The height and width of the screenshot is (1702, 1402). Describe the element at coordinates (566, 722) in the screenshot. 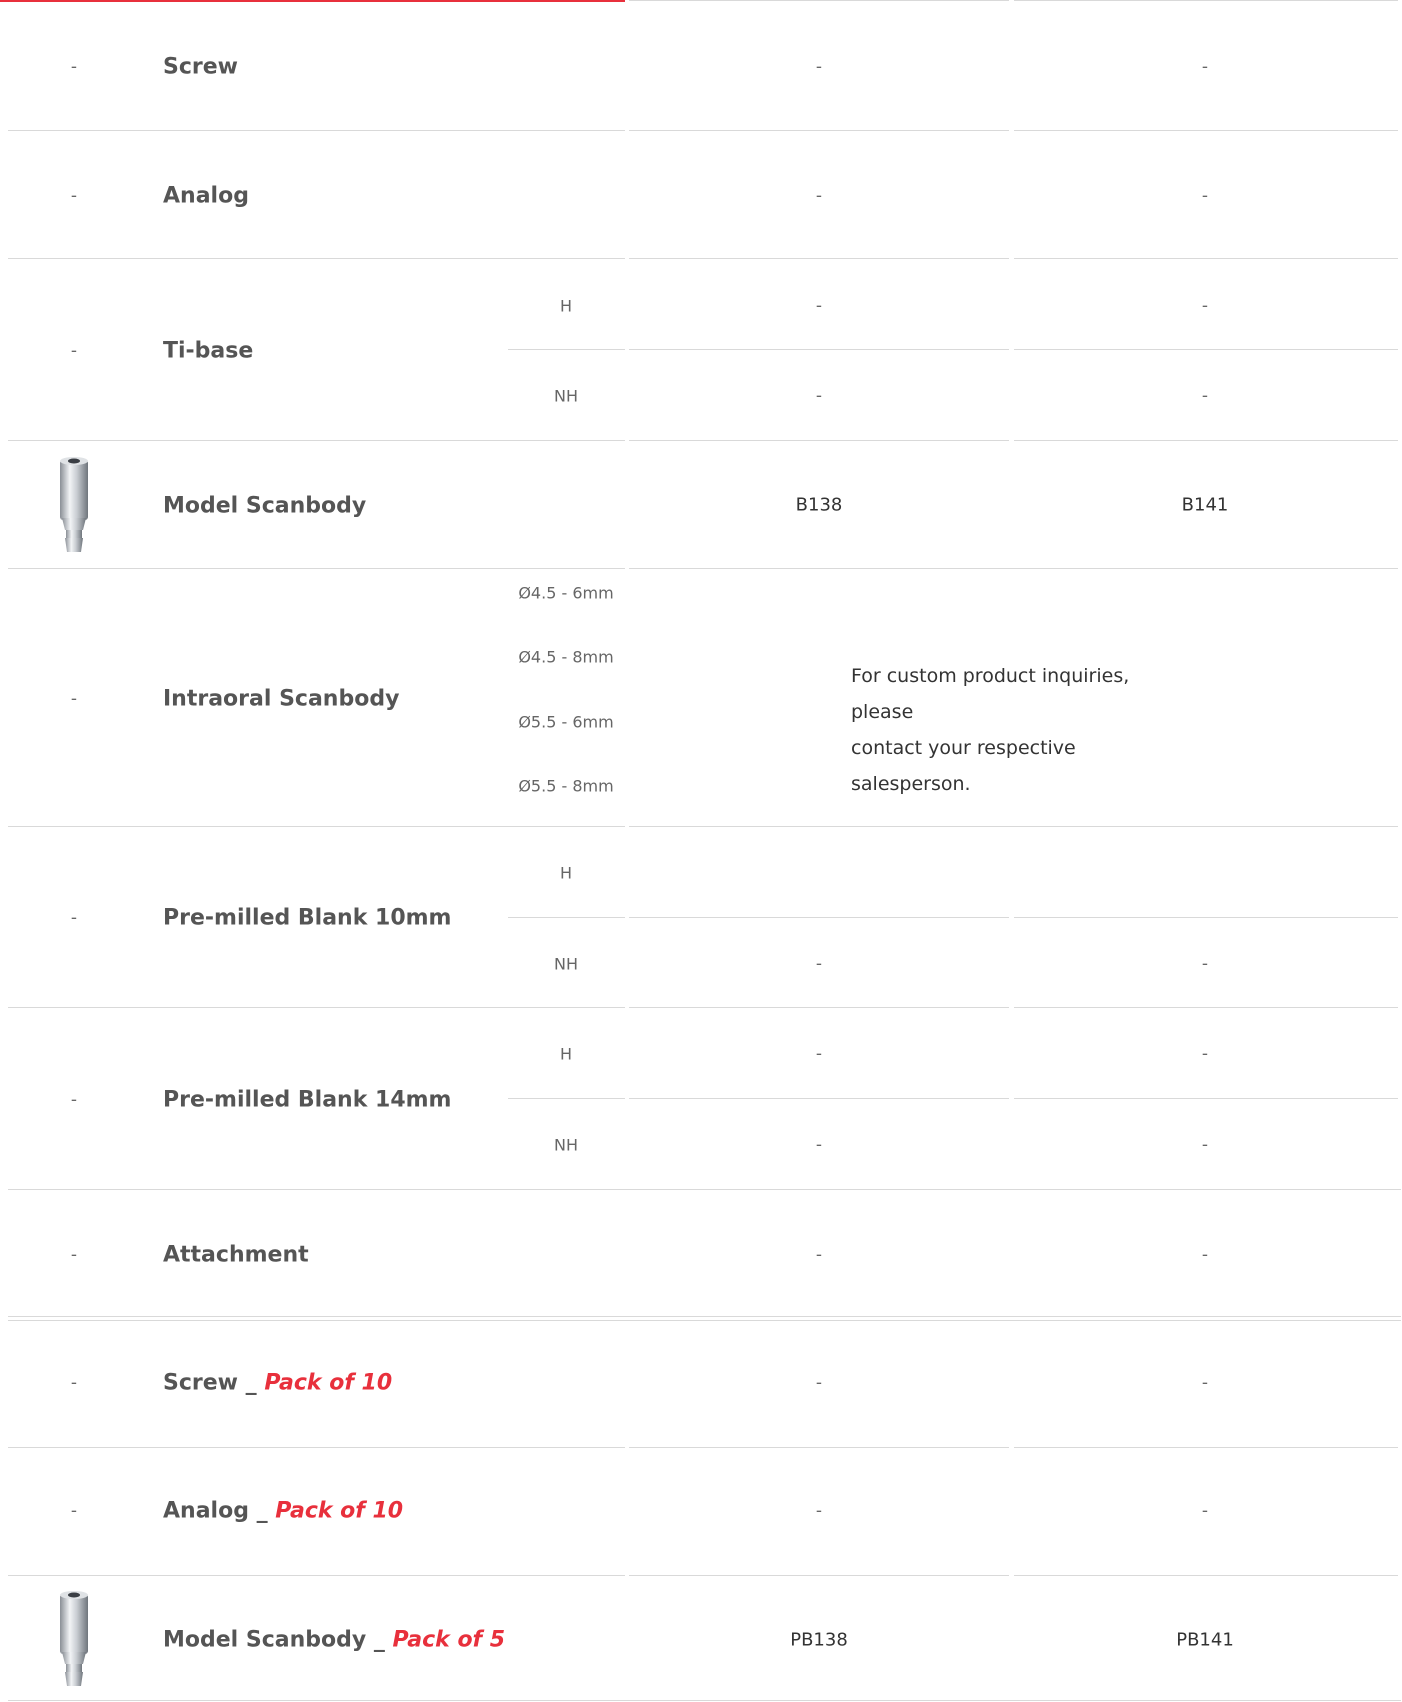

I see `size-option: Ø5.5 - 6mm` at that location.